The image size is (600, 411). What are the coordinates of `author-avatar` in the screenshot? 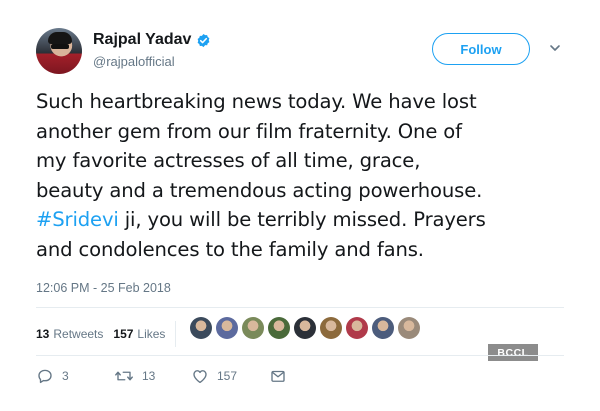 It's located at (59, 51).